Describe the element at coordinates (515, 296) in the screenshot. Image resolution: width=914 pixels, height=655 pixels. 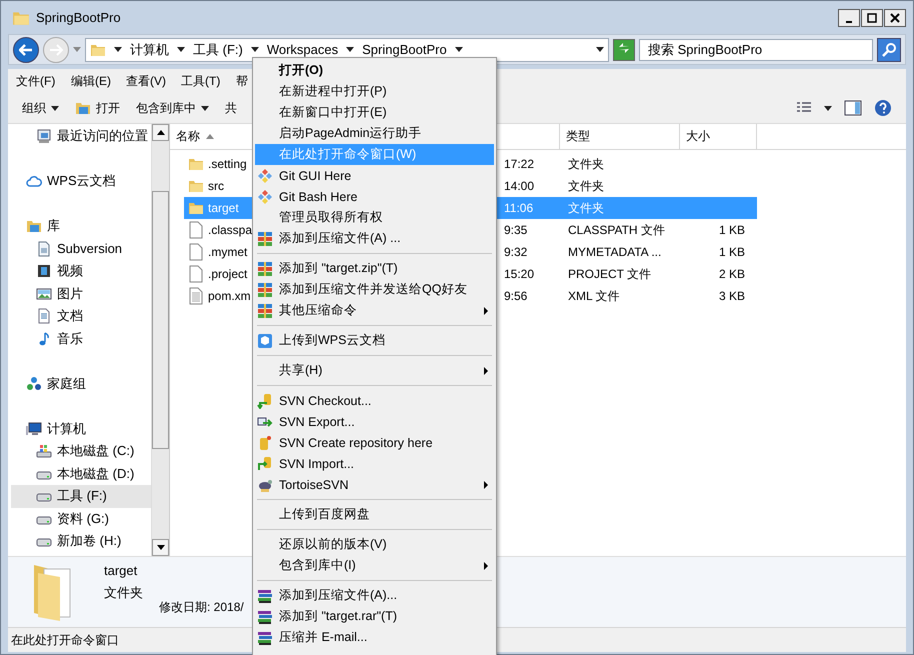
I see `modified-time: 9:56` at that location.